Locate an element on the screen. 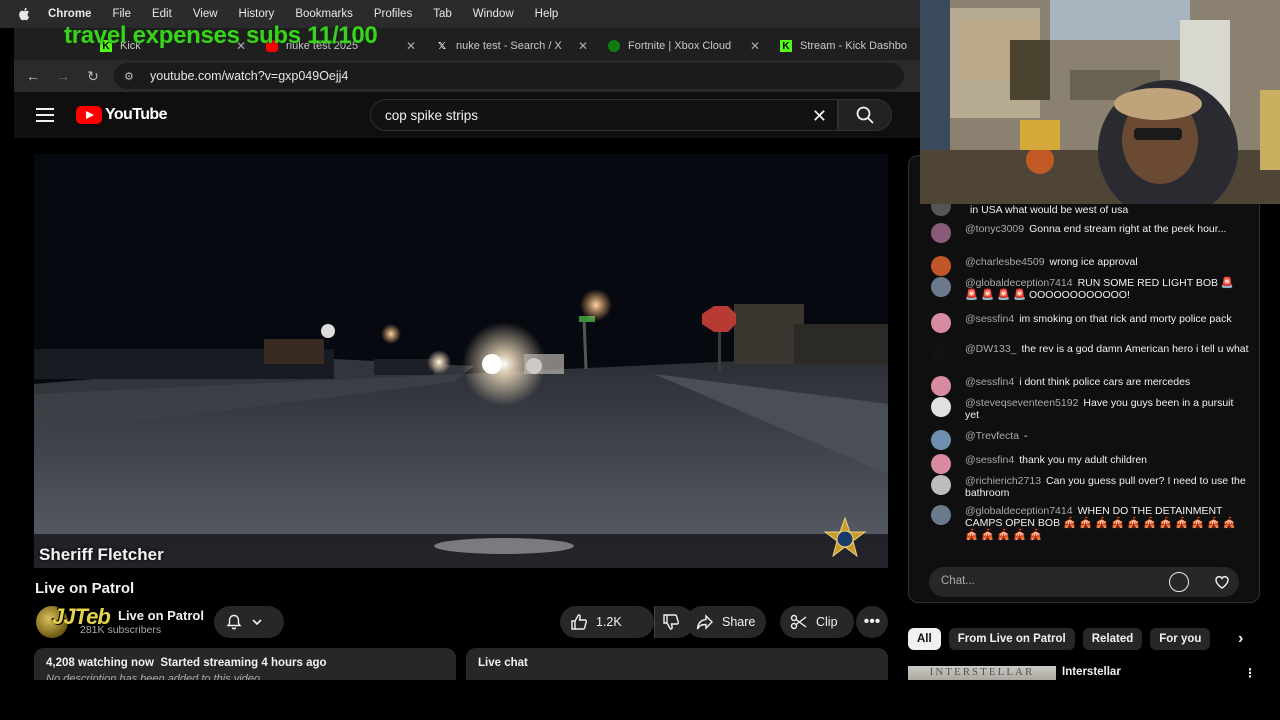  search-query: cop spike strips is located at coordinates (432, 115).